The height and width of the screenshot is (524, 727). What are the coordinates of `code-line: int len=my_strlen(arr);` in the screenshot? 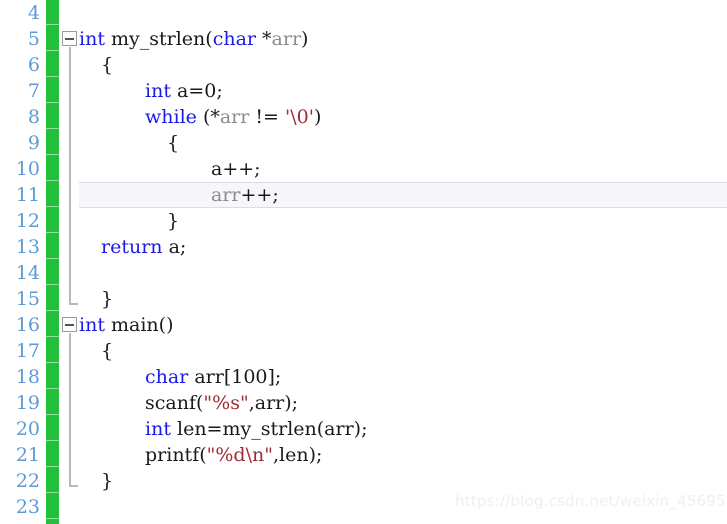 It's located at (256, 429).